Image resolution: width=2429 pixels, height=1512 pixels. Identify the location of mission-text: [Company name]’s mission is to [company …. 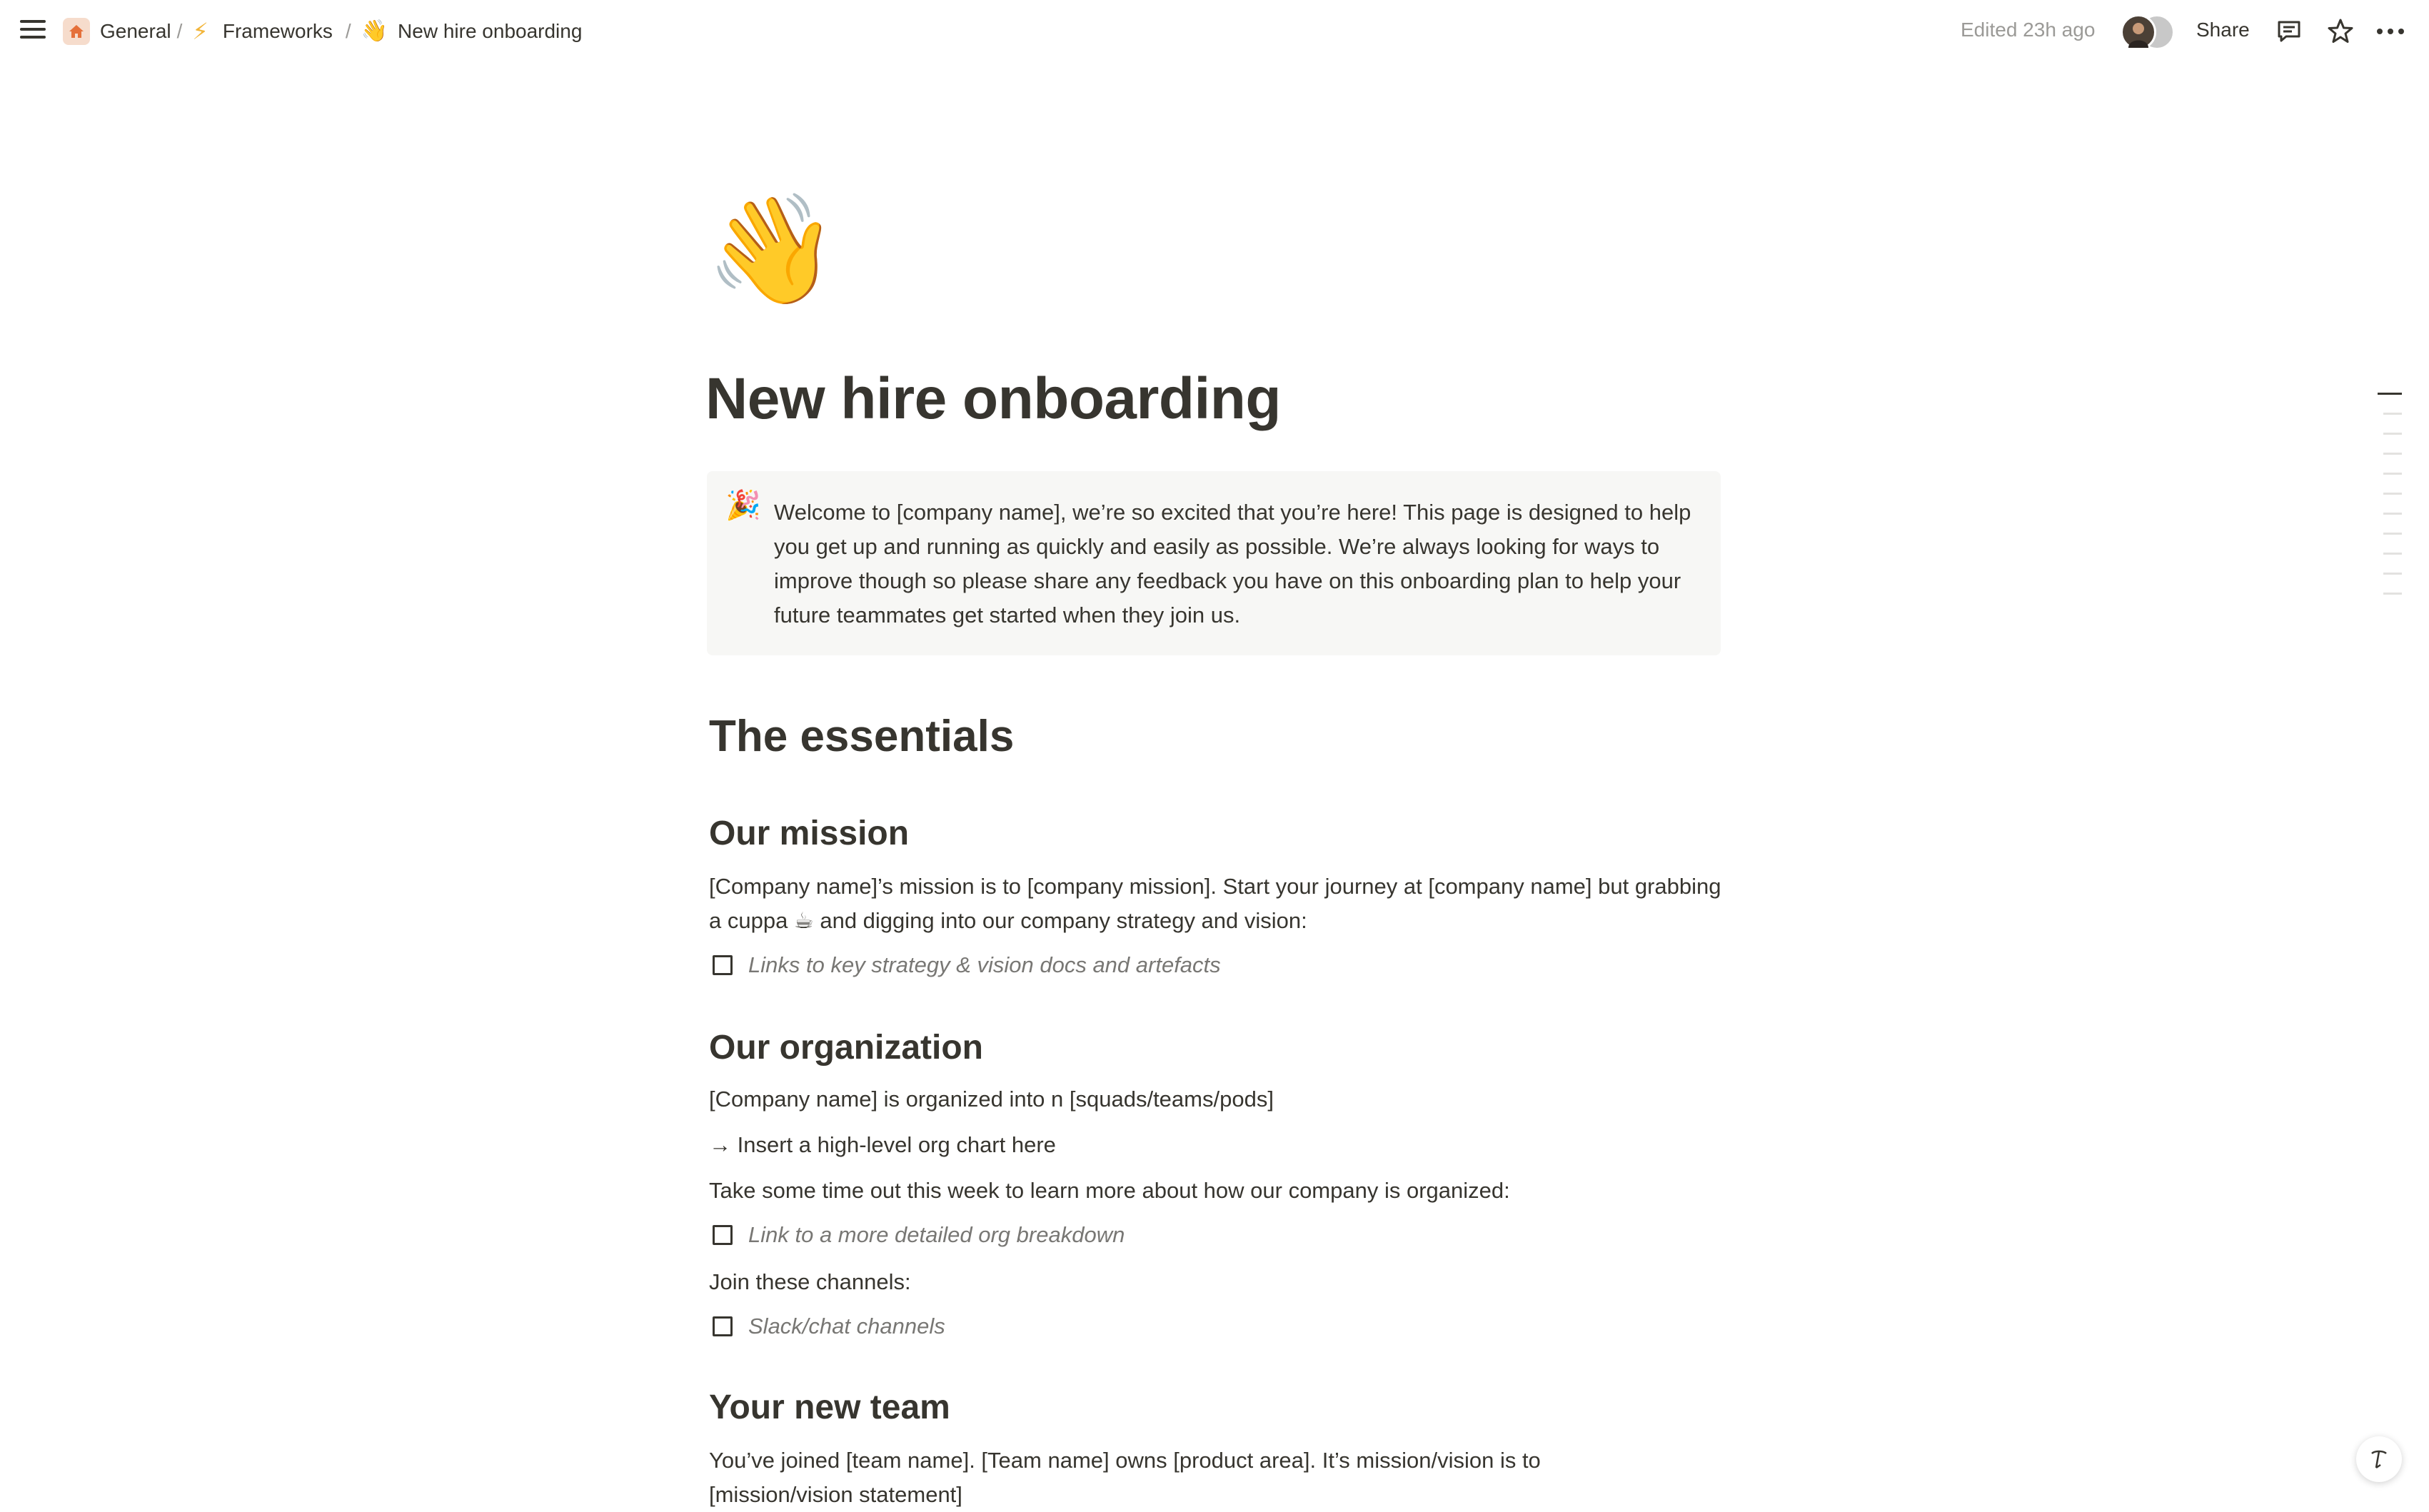
(1215, 903).